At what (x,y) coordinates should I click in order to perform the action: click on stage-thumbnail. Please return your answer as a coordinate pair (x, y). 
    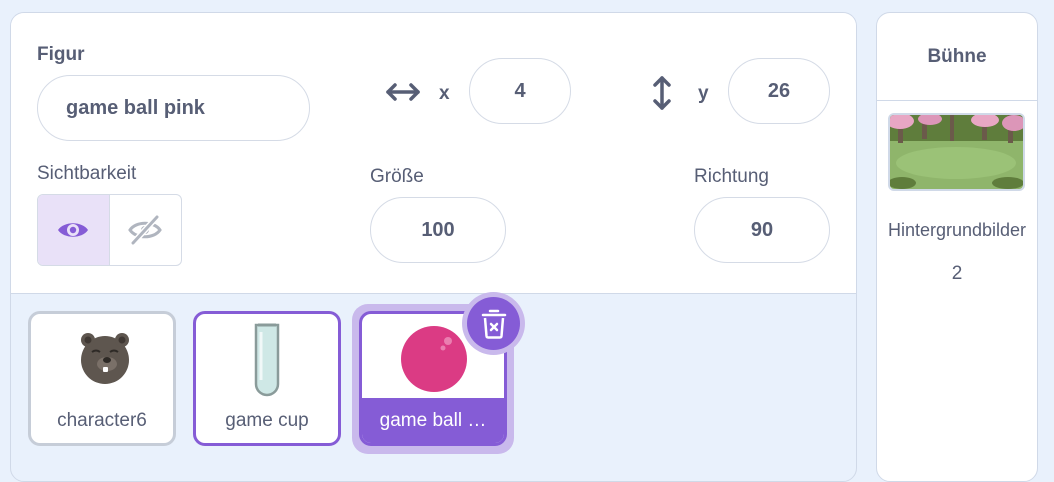
    Looking at the image, I should click on (956, 152).